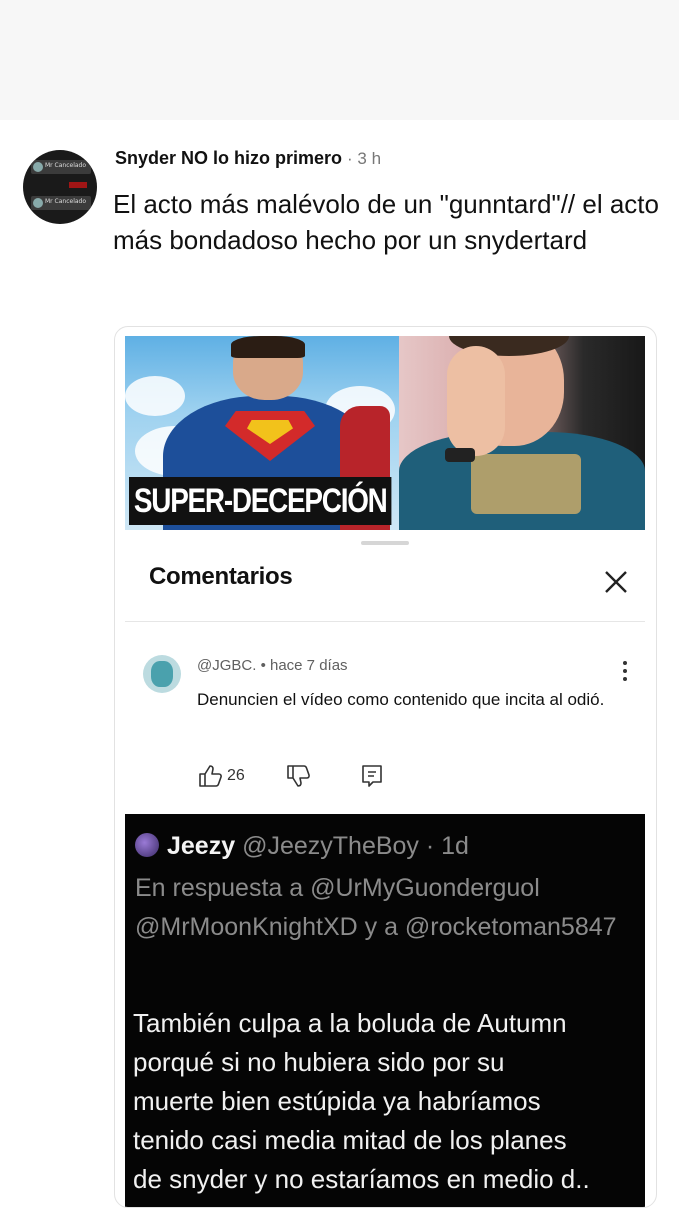 This screenshot has width=679, height=1208. I want to click on thumbnail-caption: SUPER-DECEPCIÓN, so click(260, 501).